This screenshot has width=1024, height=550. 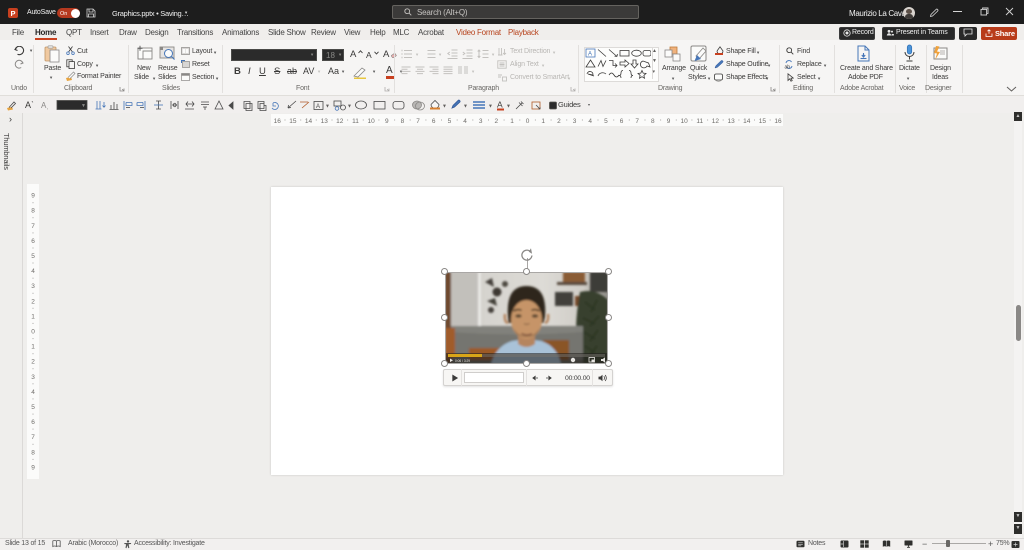 I want to click on svg-text: Aˌ, so click(x=45, y=105).